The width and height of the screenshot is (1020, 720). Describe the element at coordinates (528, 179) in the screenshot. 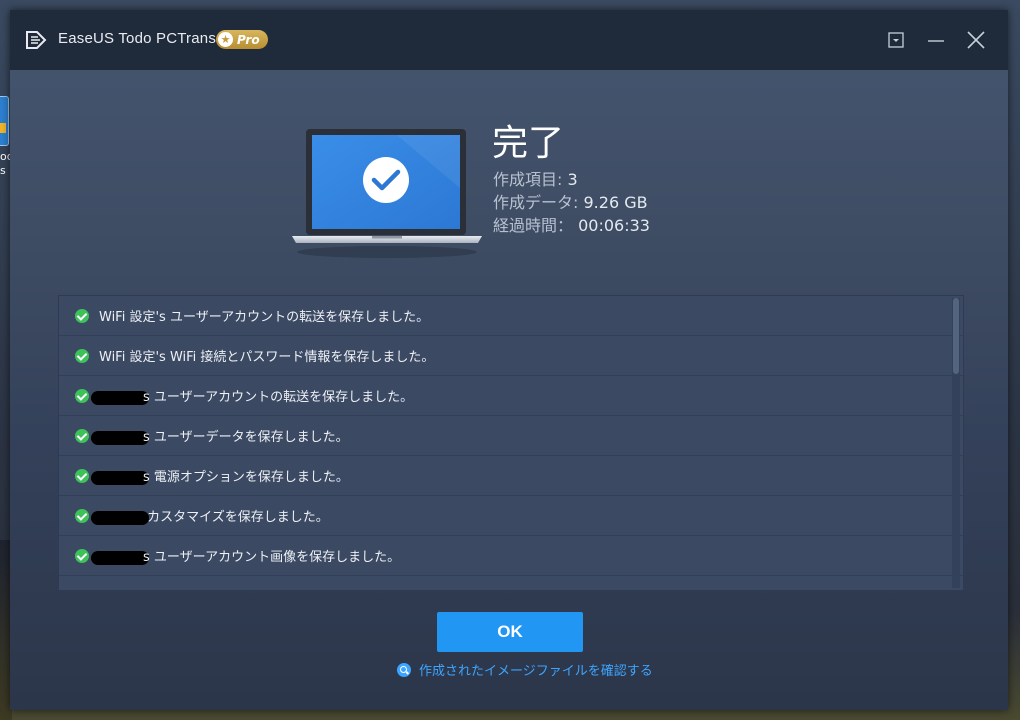

I see `created-items-label: 作成項目:` at that location.